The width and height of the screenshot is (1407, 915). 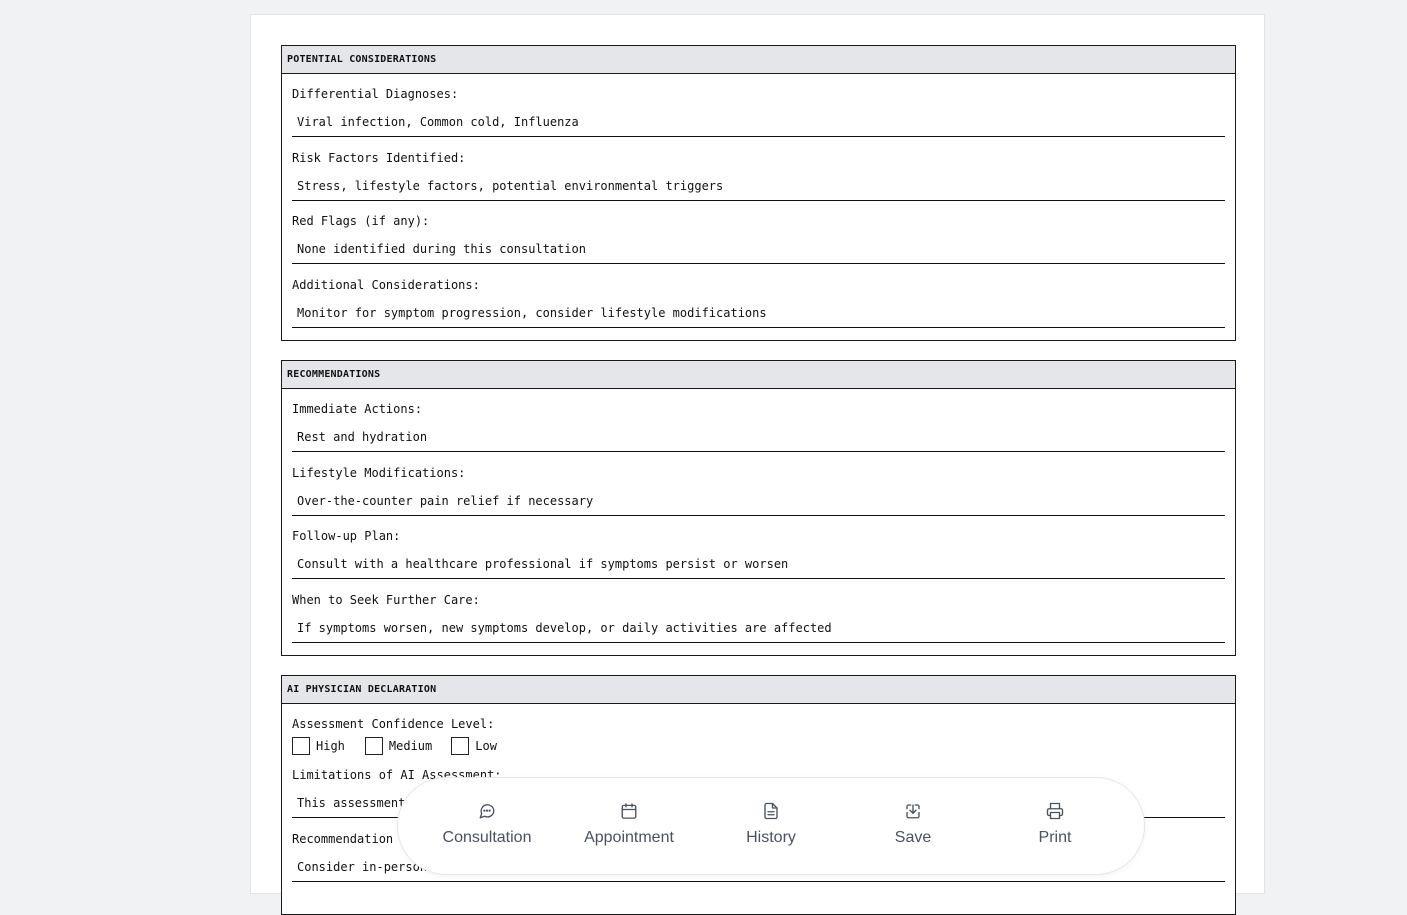 I want to click on checkbox-label: Low, so click(x=486, y=746).